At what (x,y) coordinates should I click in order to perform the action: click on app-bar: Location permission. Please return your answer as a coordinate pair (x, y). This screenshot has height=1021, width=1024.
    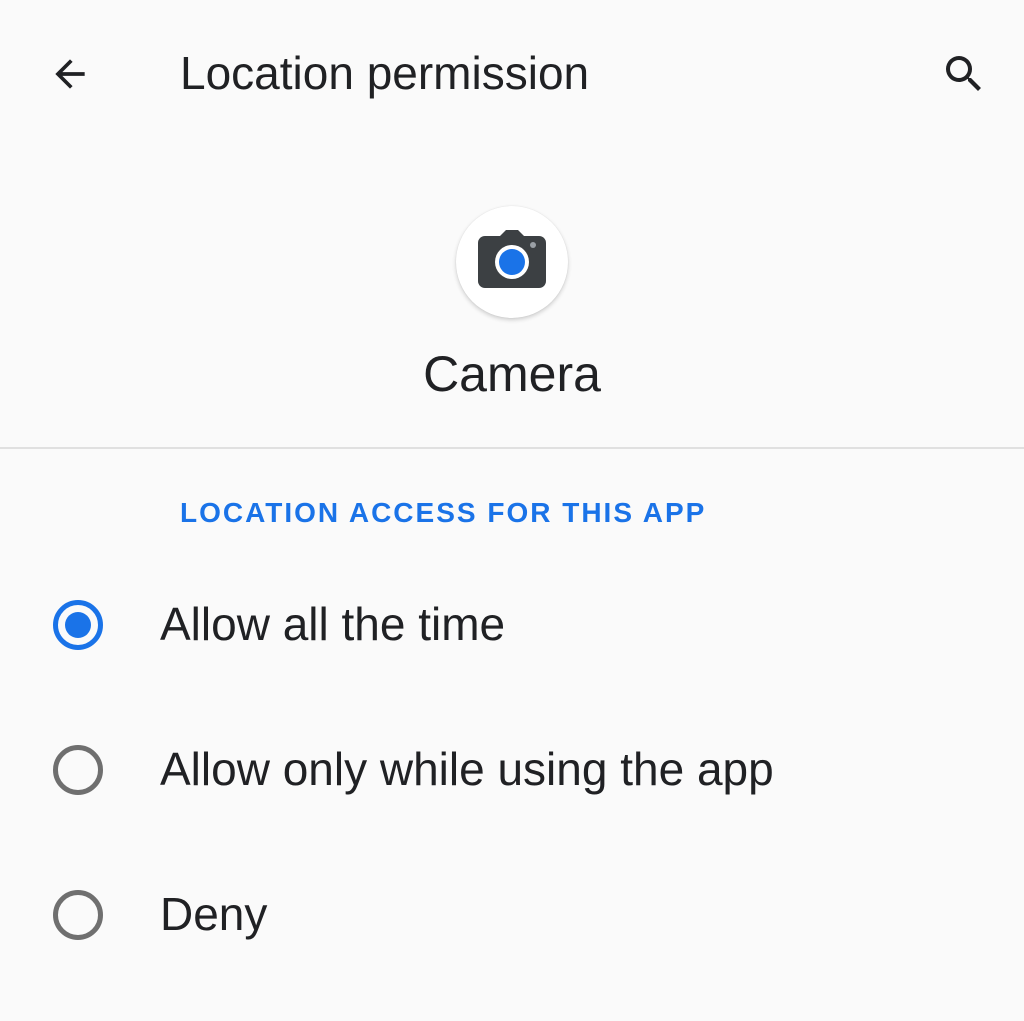
    Looking at the image, I should click on (512, 75).